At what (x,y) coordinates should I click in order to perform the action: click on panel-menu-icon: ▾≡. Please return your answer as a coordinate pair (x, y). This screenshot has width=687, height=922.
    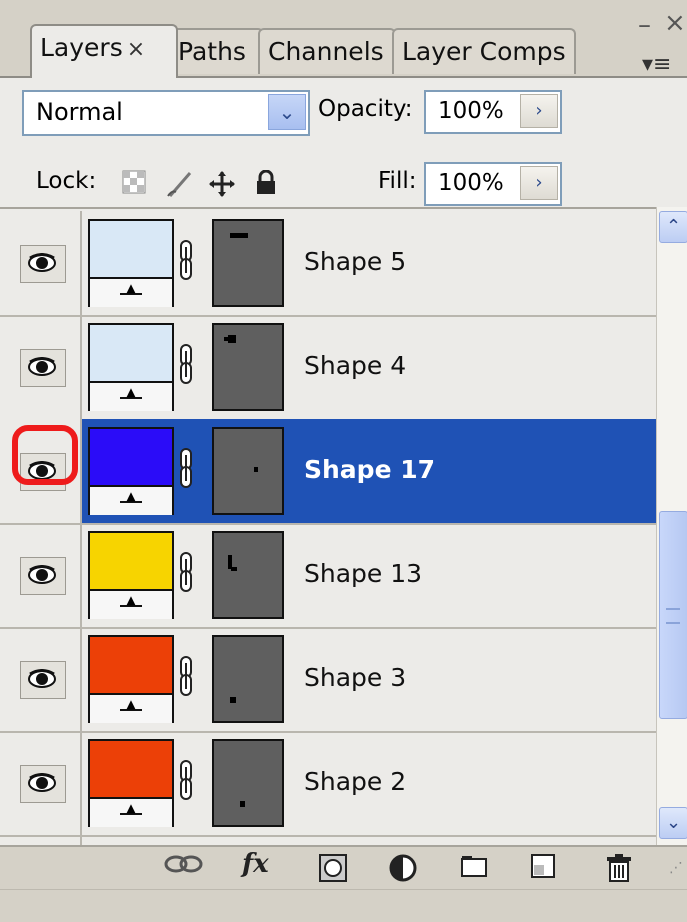
    Looking at the image, I should click on (656, 64).